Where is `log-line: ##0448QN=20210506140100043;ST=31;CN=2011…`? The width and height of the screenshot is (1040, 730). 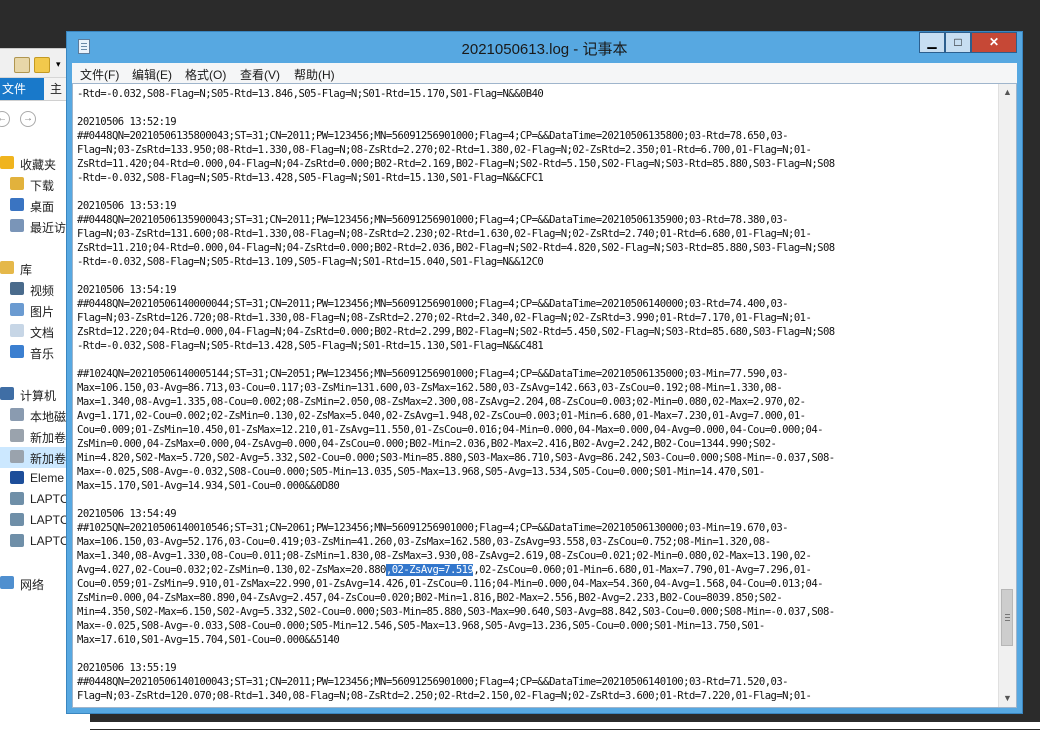
log-line: ##0448QN=20210506140100043;ST=31;CN=2011… is located at coordinates (534, 682).